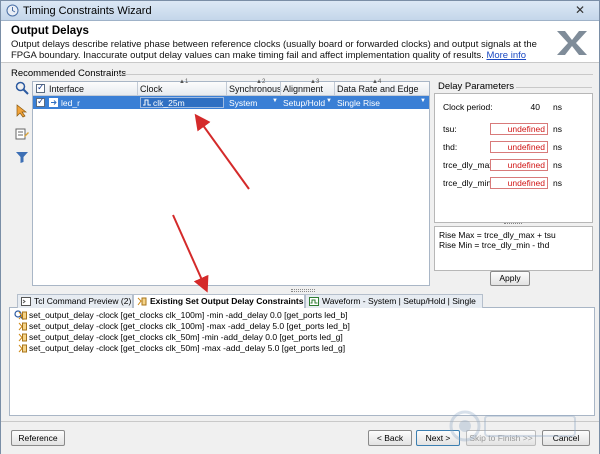  Describe the element at coordinates (66, 89) in the screenshot. I see `column-header-interface: Interface` at that location.